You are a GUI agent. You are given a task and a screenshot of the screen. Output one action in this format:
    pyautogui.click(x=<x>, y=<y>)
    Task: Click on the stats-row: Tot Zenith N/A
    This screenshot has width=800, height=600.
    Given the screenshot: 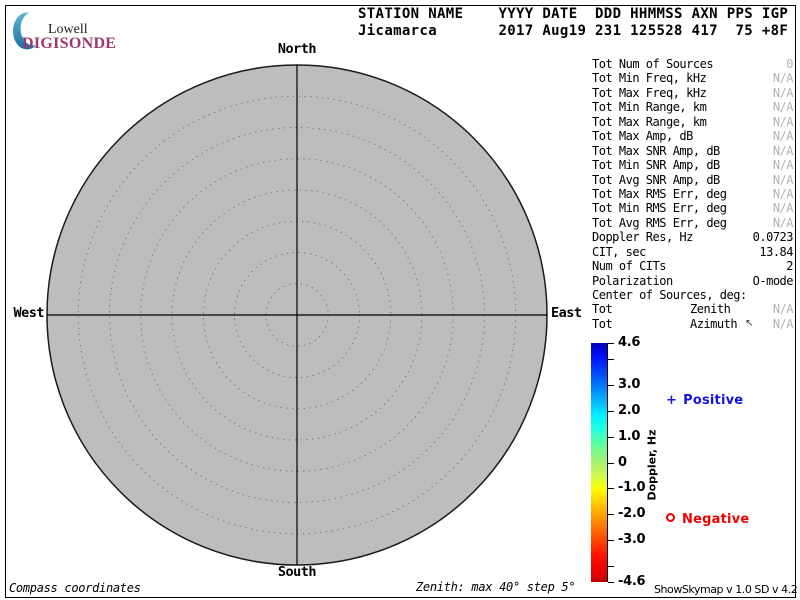 What is the action you would take?
    pyautogui.click(x=693, y=309)
    